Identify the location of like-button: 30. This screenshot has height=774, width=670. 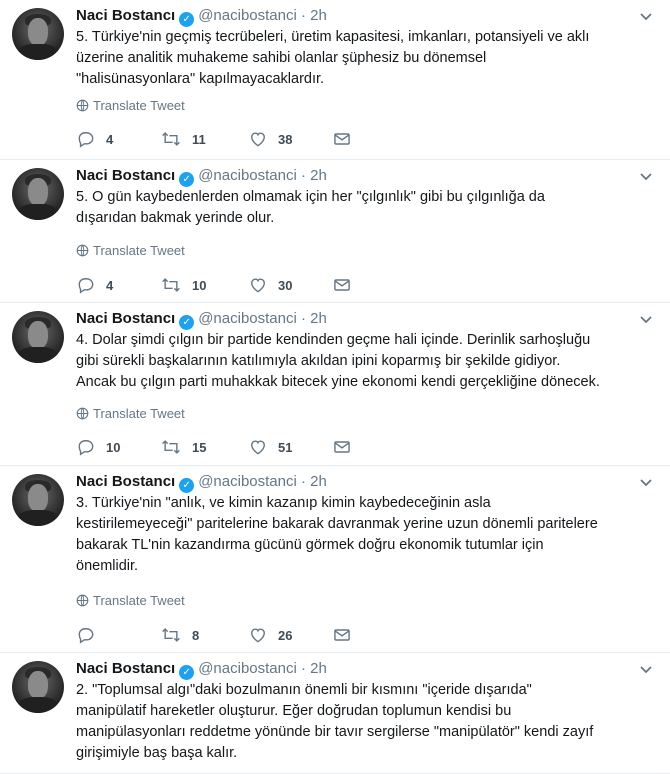
(270, 285).